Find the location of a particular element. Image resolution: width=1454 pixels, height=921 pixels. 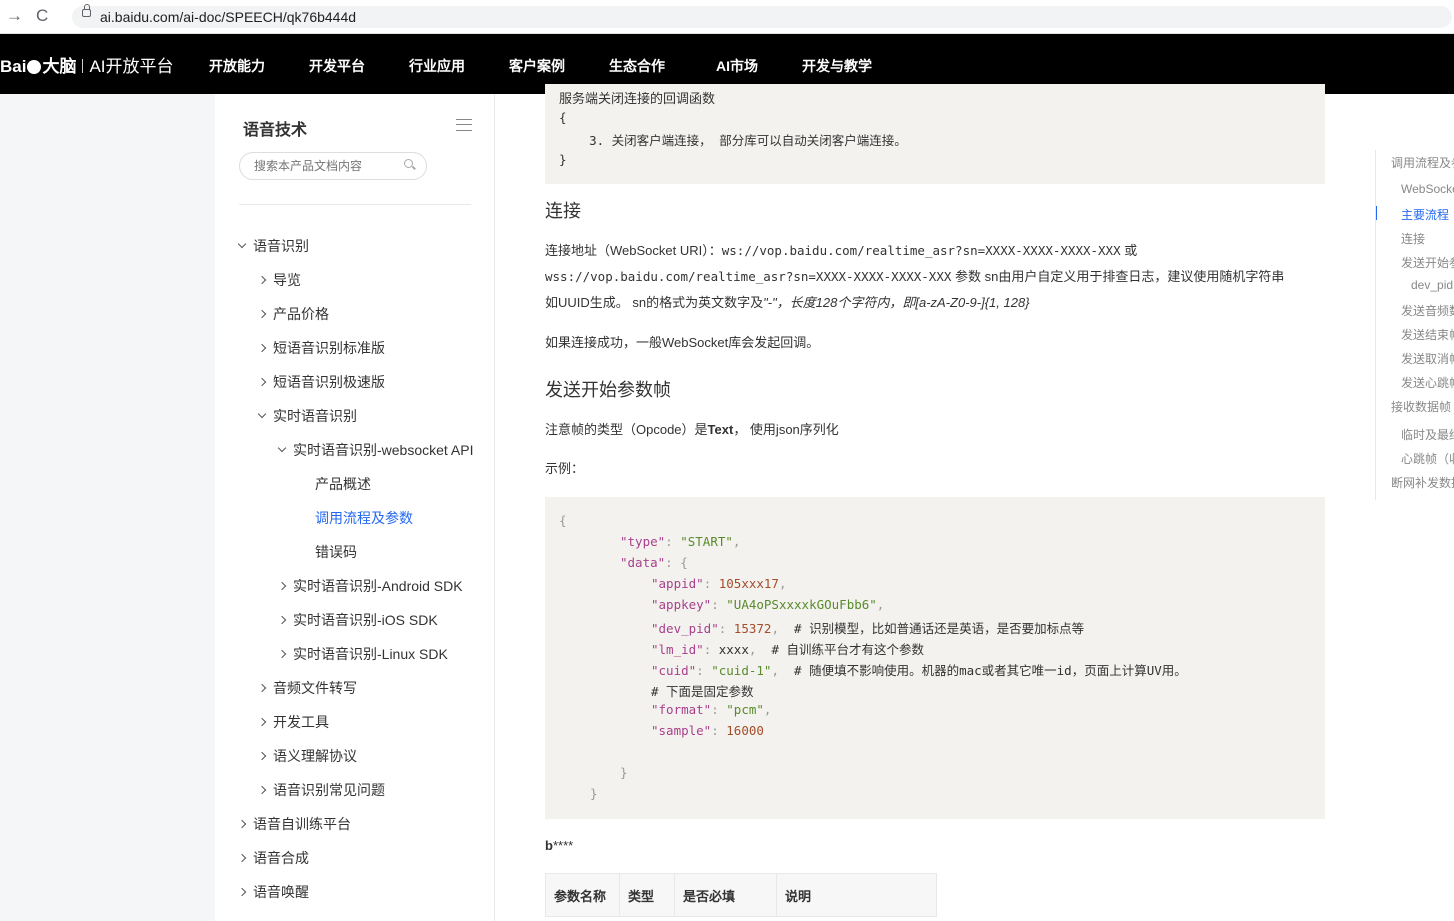

code-line: 服务端关闭连接的回调函数 is located at coordinates (637, 98).